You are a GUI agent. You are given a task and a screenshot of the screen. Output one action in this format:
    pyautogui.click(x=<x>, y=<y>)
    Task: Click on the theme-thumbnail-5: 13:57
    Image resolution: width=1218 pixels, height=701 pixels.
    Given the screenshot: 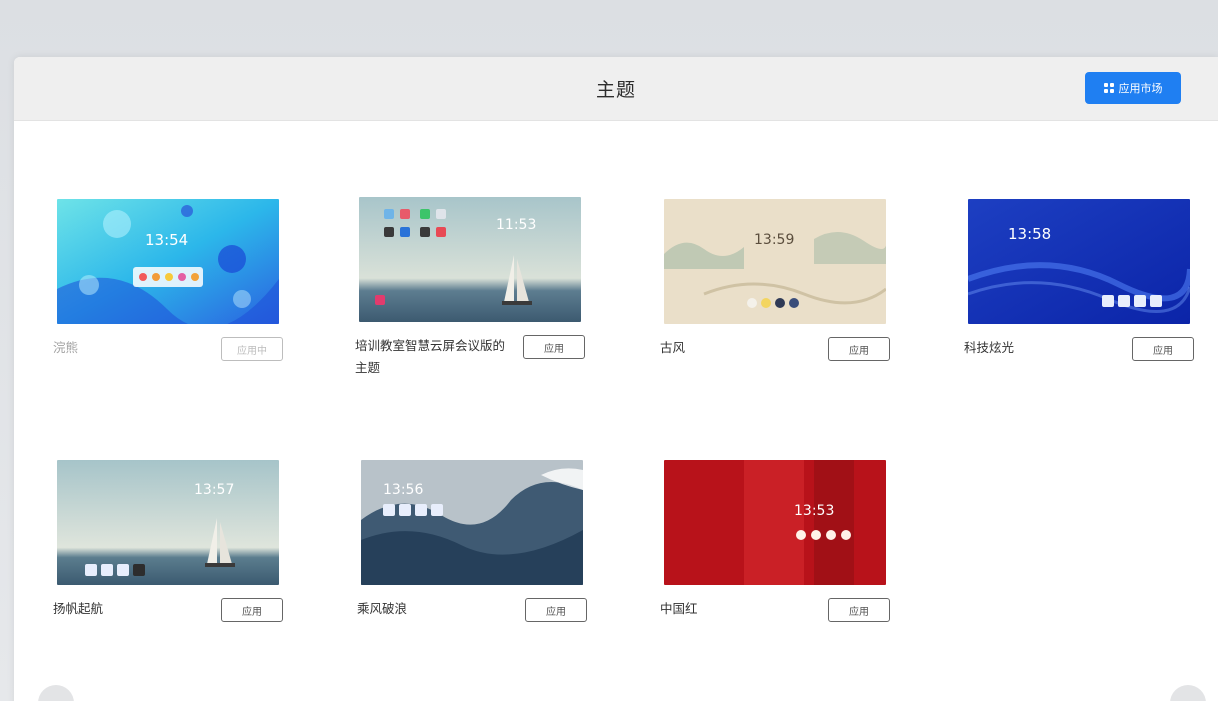 What is the action you would take?
    pyautogui.click(x=168, y=522)
    